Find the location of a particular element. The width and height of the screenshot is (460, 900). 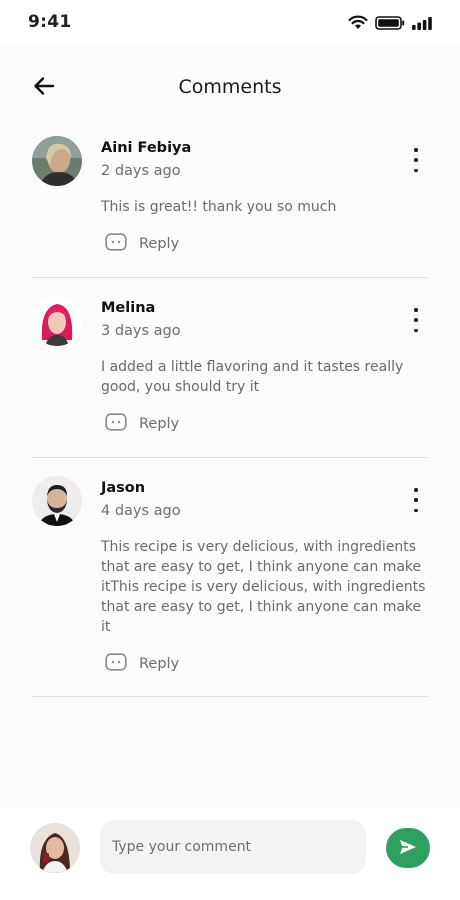

send-button is located at coordinates (408, 848).